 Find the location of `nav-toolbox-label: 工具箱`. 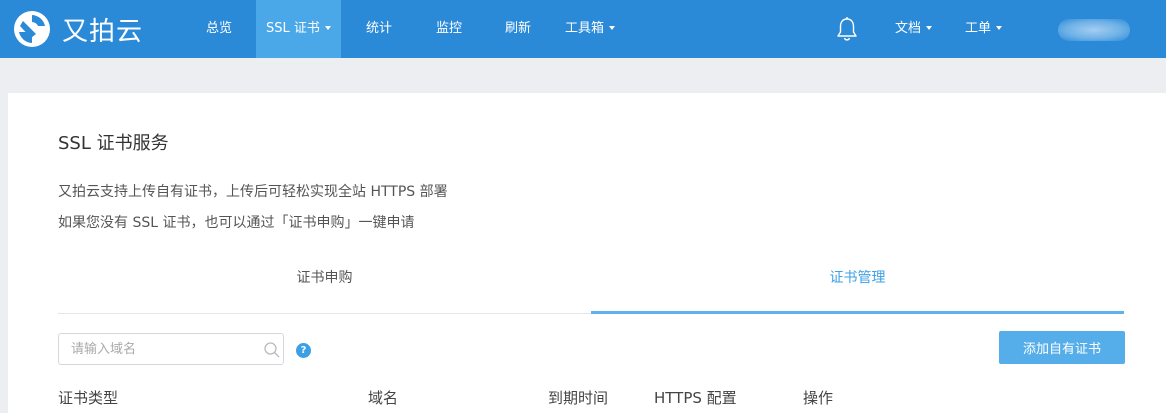

nav-toolbox-label: 工具箱 is located at coordinates (585, 28).